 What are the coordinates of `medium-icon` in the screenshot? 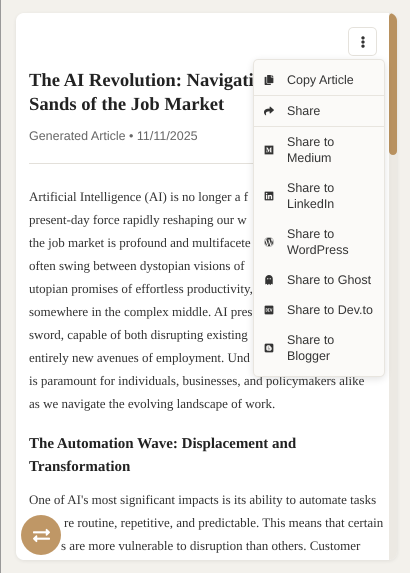 It's located at (269, 150).